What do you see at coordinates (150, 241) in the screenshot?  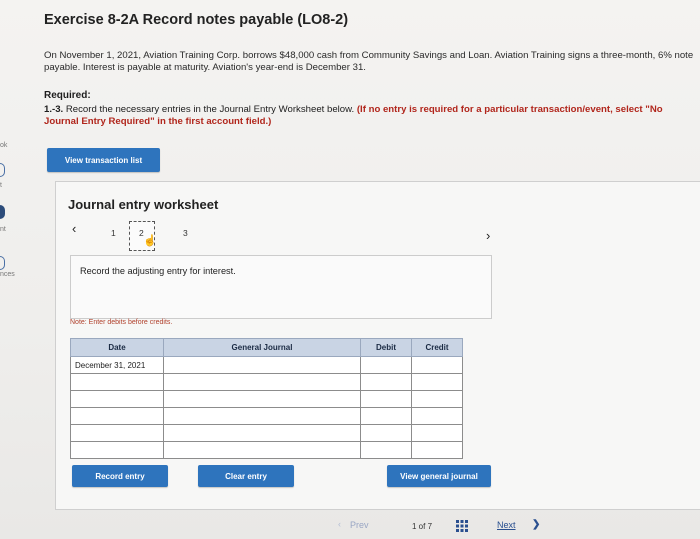 I see `hand-pointer-icon: ☝` at bounding box center [150, 241].